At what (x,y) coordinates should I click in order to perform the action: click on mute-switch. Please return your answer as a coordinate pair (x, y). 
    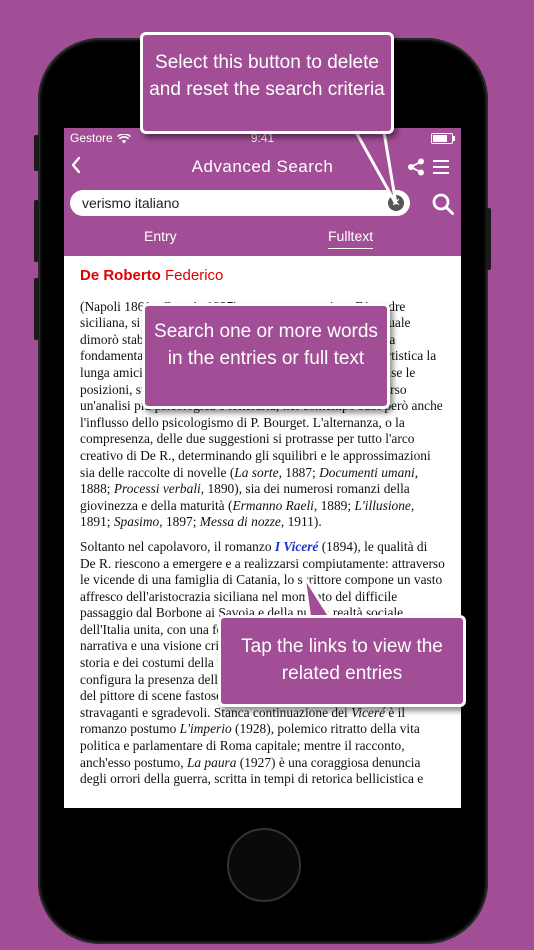
    Looking at the image, I should click on (36, 153).